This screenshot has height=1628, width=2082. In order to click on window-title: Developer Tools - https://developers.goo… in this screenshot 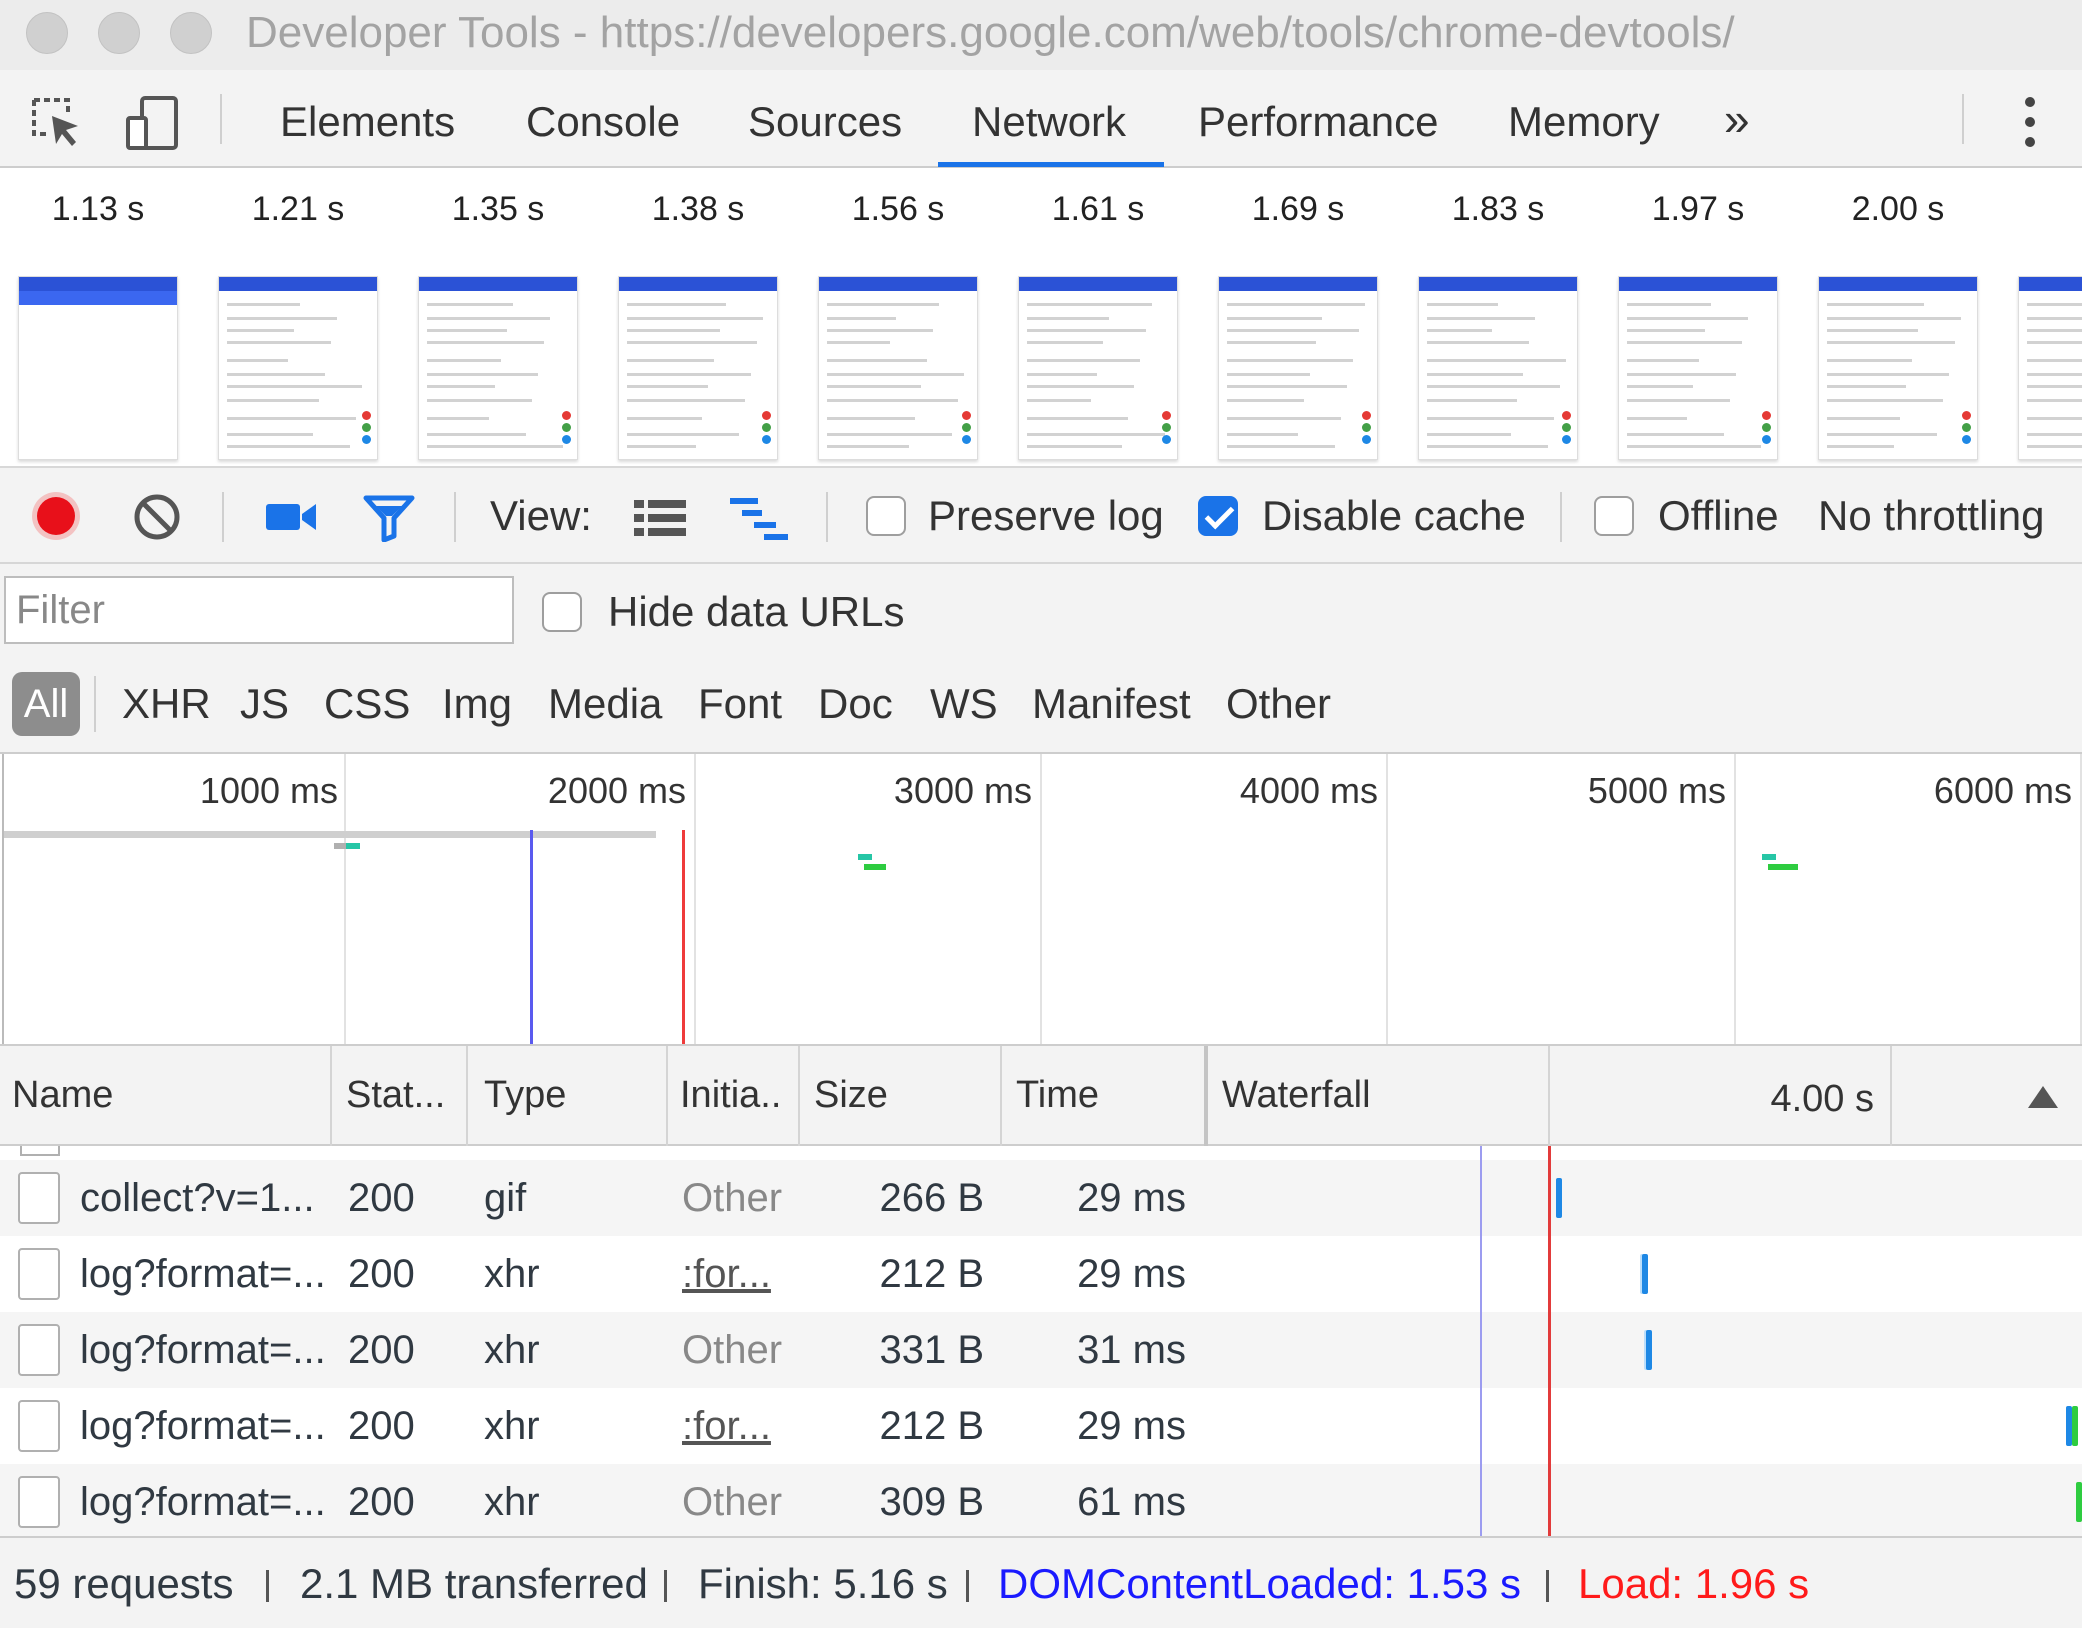, I will do `click(990, 32)`.